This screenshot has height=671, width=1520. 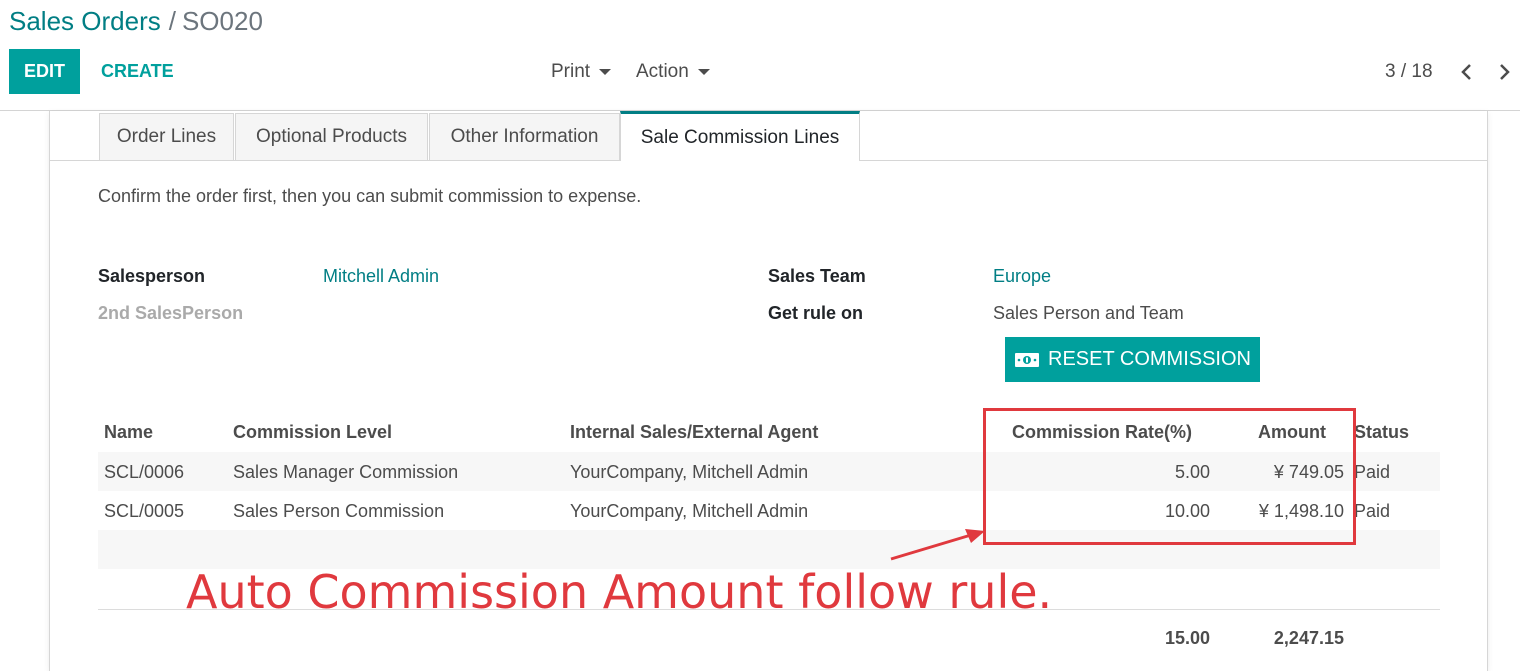 I want to click on column-header-status: Status, so click(x=1381, y=432).